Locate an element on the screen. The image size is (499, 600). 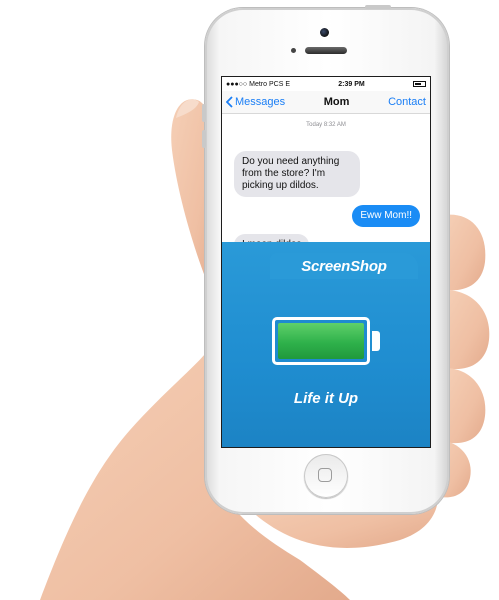
status-bar: ●●●○○ Metro PCS E 2:39 PM is located at coordinates (326, 84).